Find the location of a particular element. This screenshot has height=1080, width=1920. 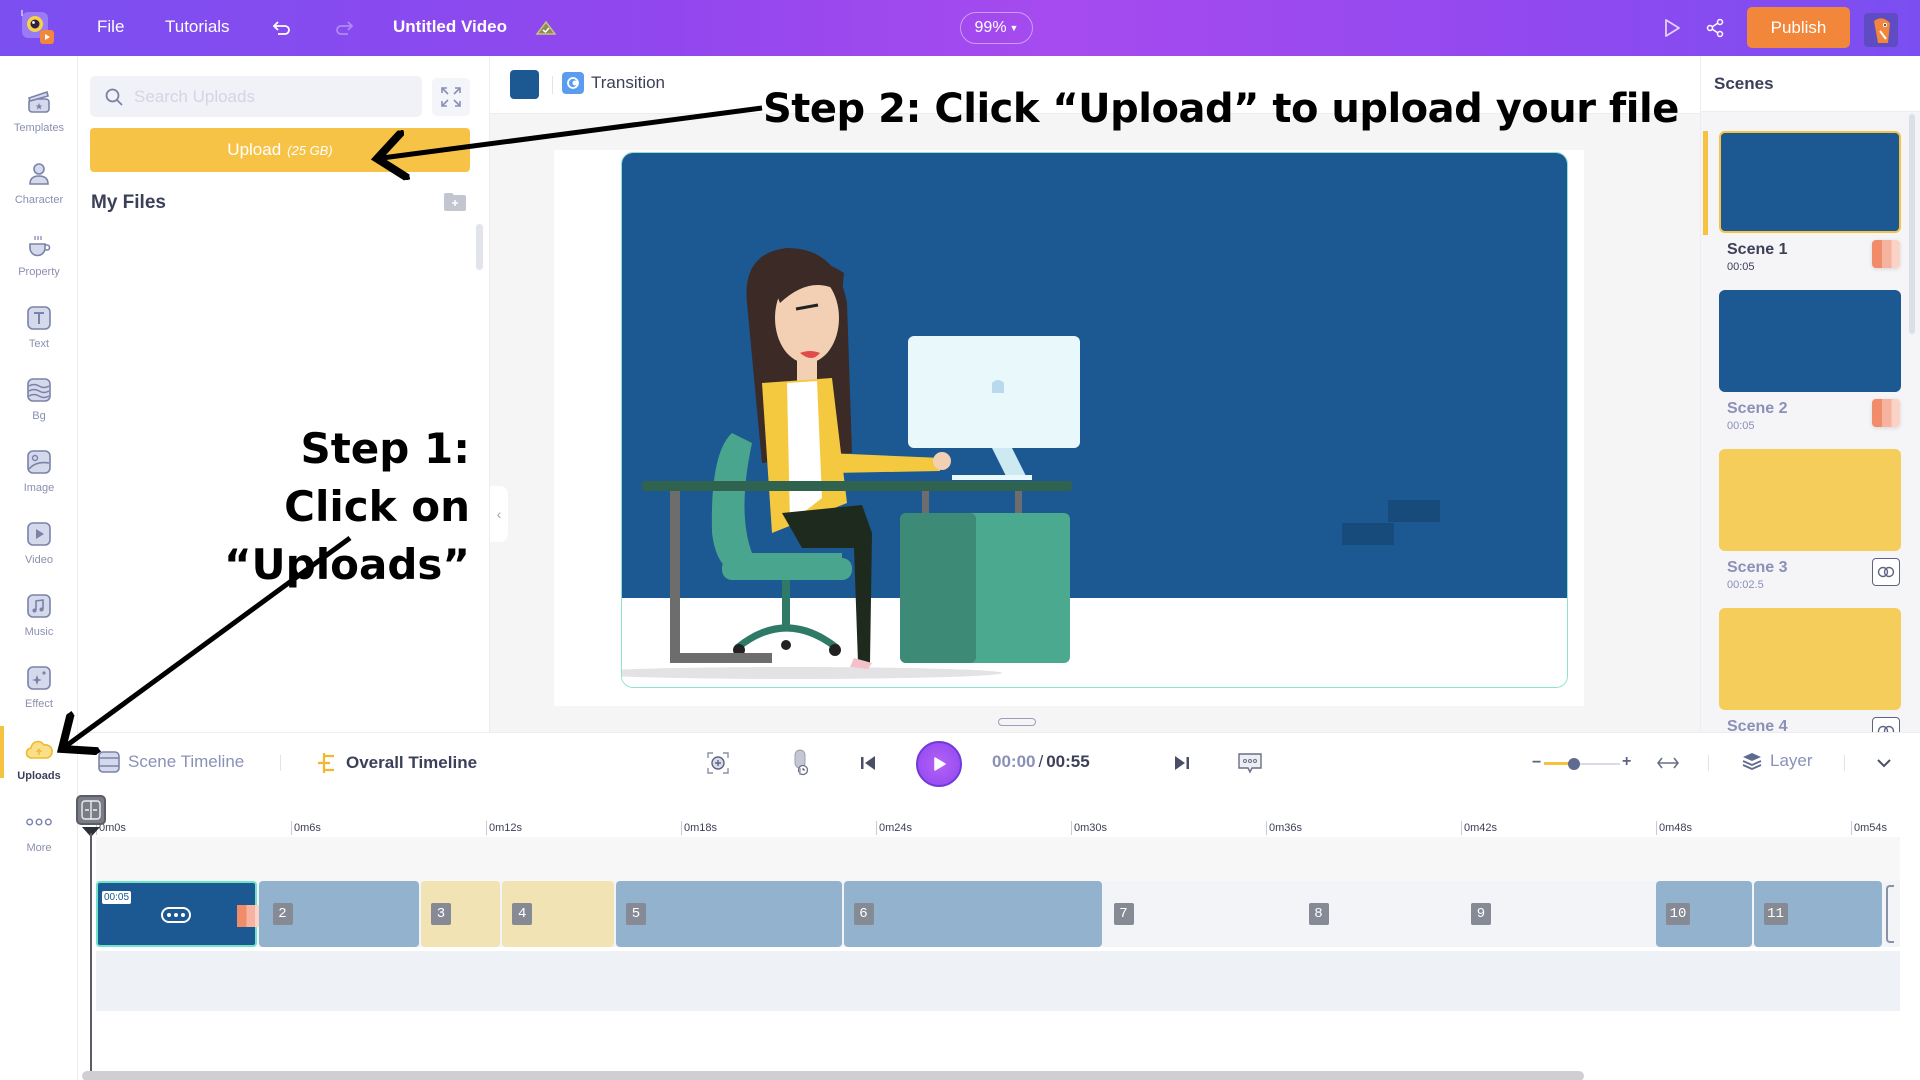

music-icon is located at coordinates (39, 606).